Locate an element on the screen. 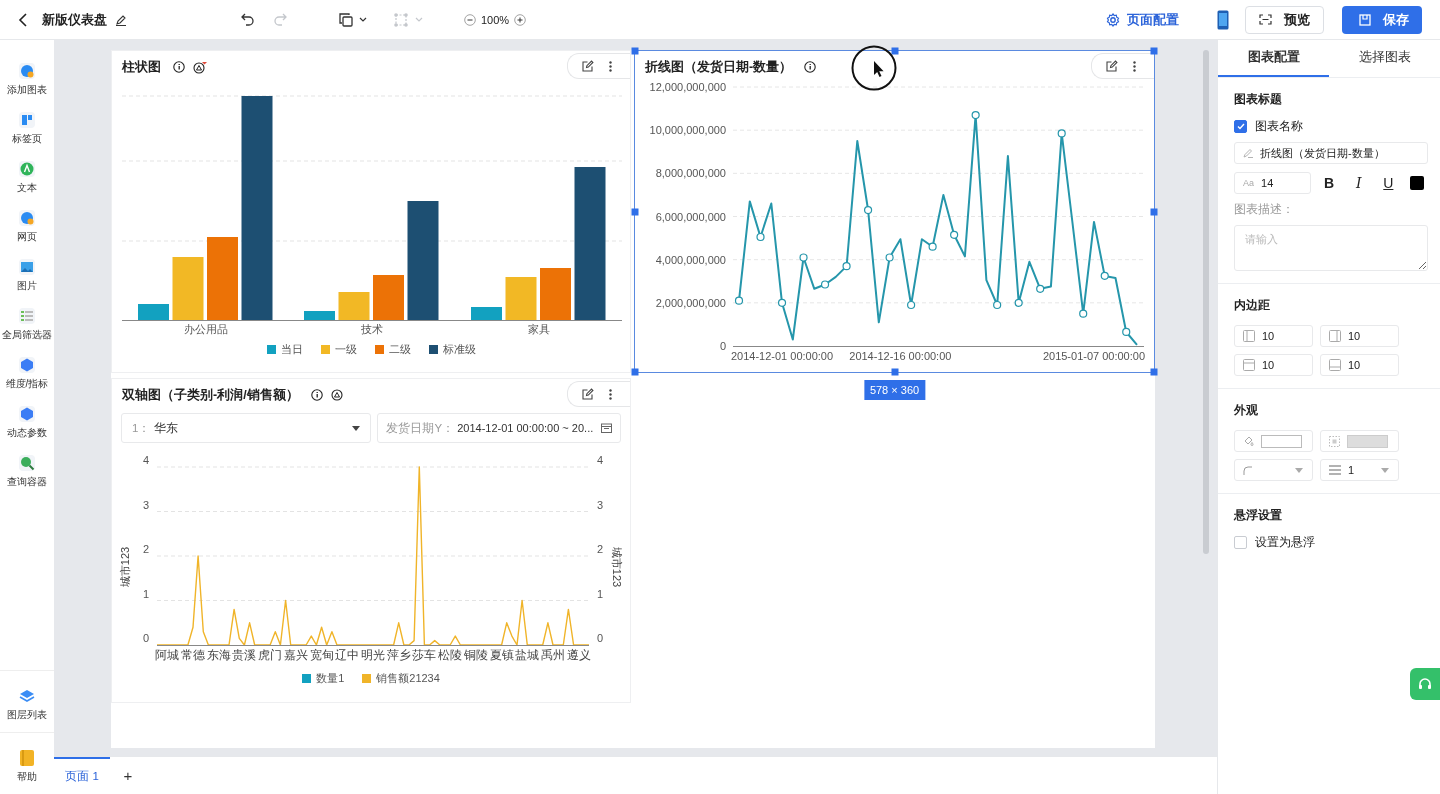 The image size is (1440, 794). phone-icon is located at coordinates (1223, 19).